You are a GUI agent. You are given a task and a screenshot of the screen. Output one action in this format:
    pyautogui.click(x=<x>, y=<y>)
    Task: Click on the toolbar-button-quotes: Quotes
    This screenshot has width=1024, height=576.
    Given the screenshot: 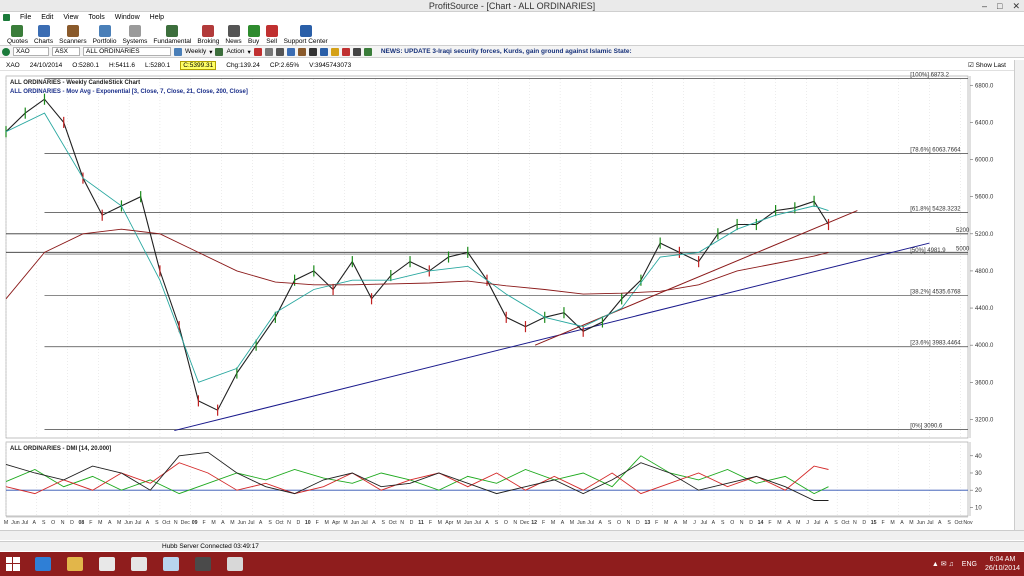 What is the action you would take?
    pyautogui.click(x=17, y=33)
    